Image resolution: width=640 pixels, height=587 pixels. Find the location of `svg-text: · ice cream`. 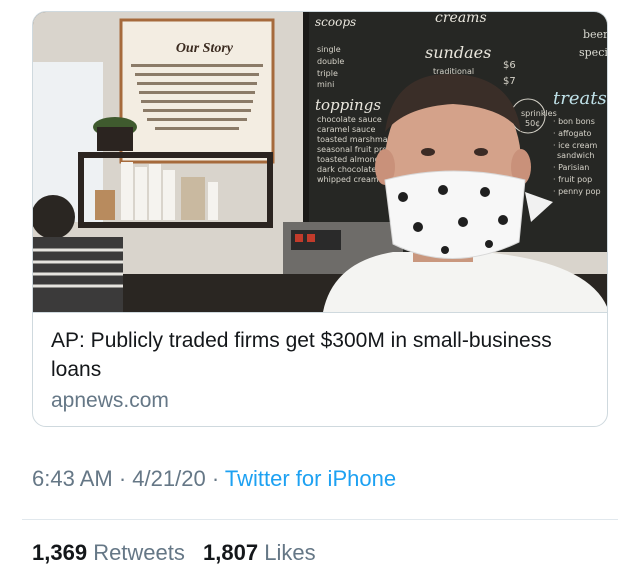

svg-text: · ice cream is located at coordinates (575, 145).